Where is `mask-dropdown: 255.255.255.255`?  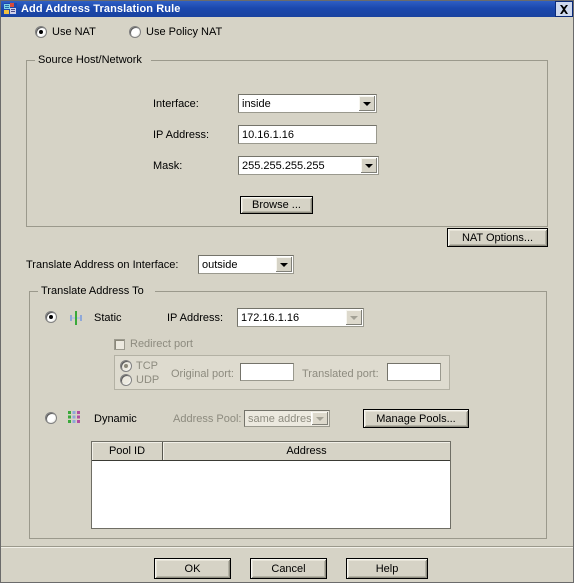
mask-dropdown: 255.255.255.255 is located at coordinates (308, 165).